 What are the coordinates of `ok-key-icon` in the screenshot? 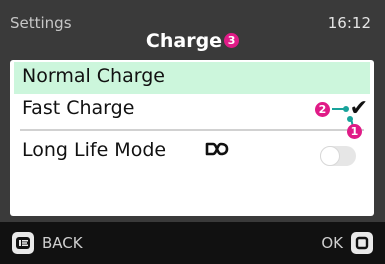 It's located at (362, 243).